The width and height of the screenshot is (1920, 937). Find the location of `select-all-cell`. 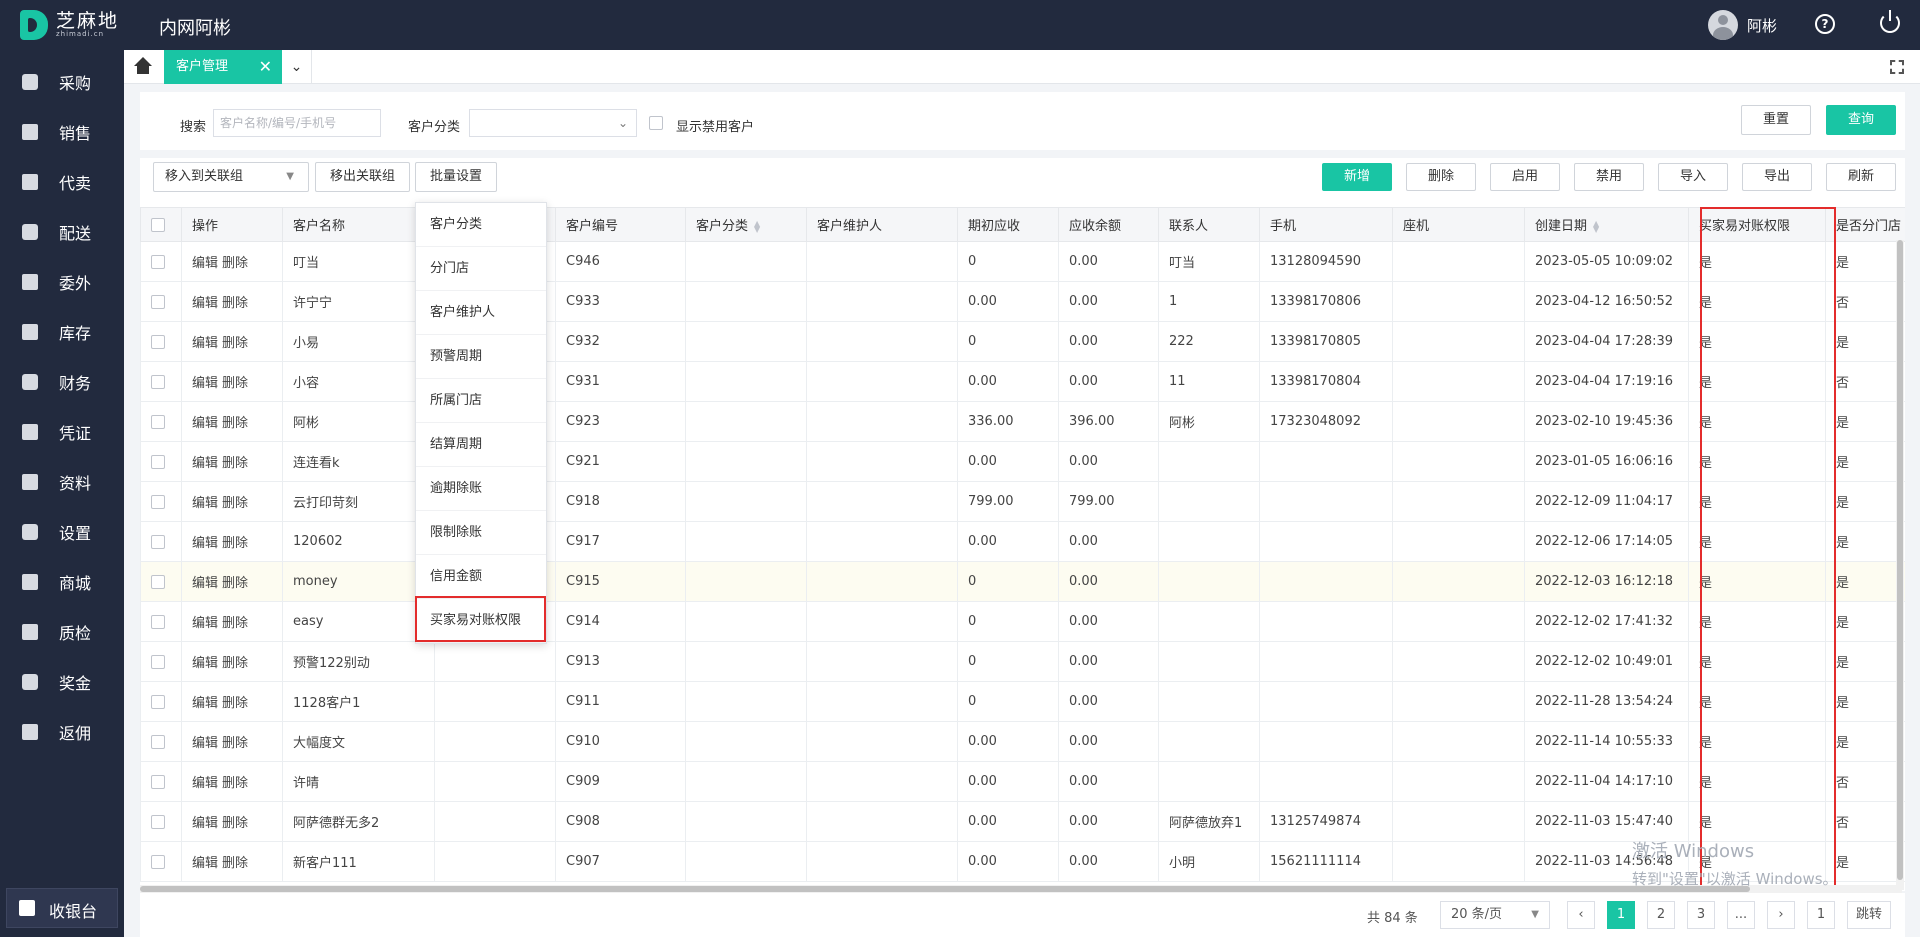

select-all-cell is located at coordinates (161, 224).